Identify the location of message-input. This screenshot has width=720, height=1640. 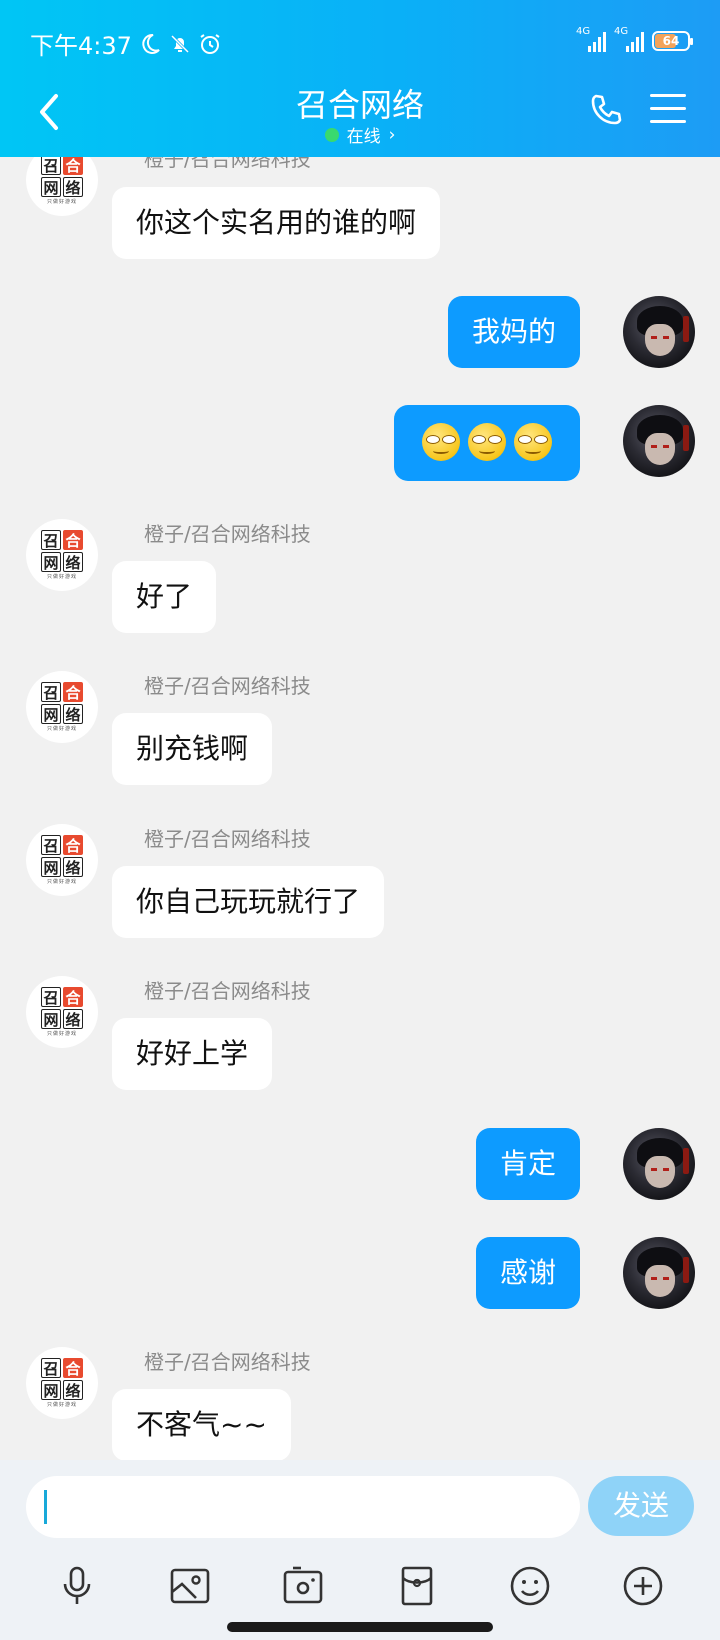
(303, 1507).